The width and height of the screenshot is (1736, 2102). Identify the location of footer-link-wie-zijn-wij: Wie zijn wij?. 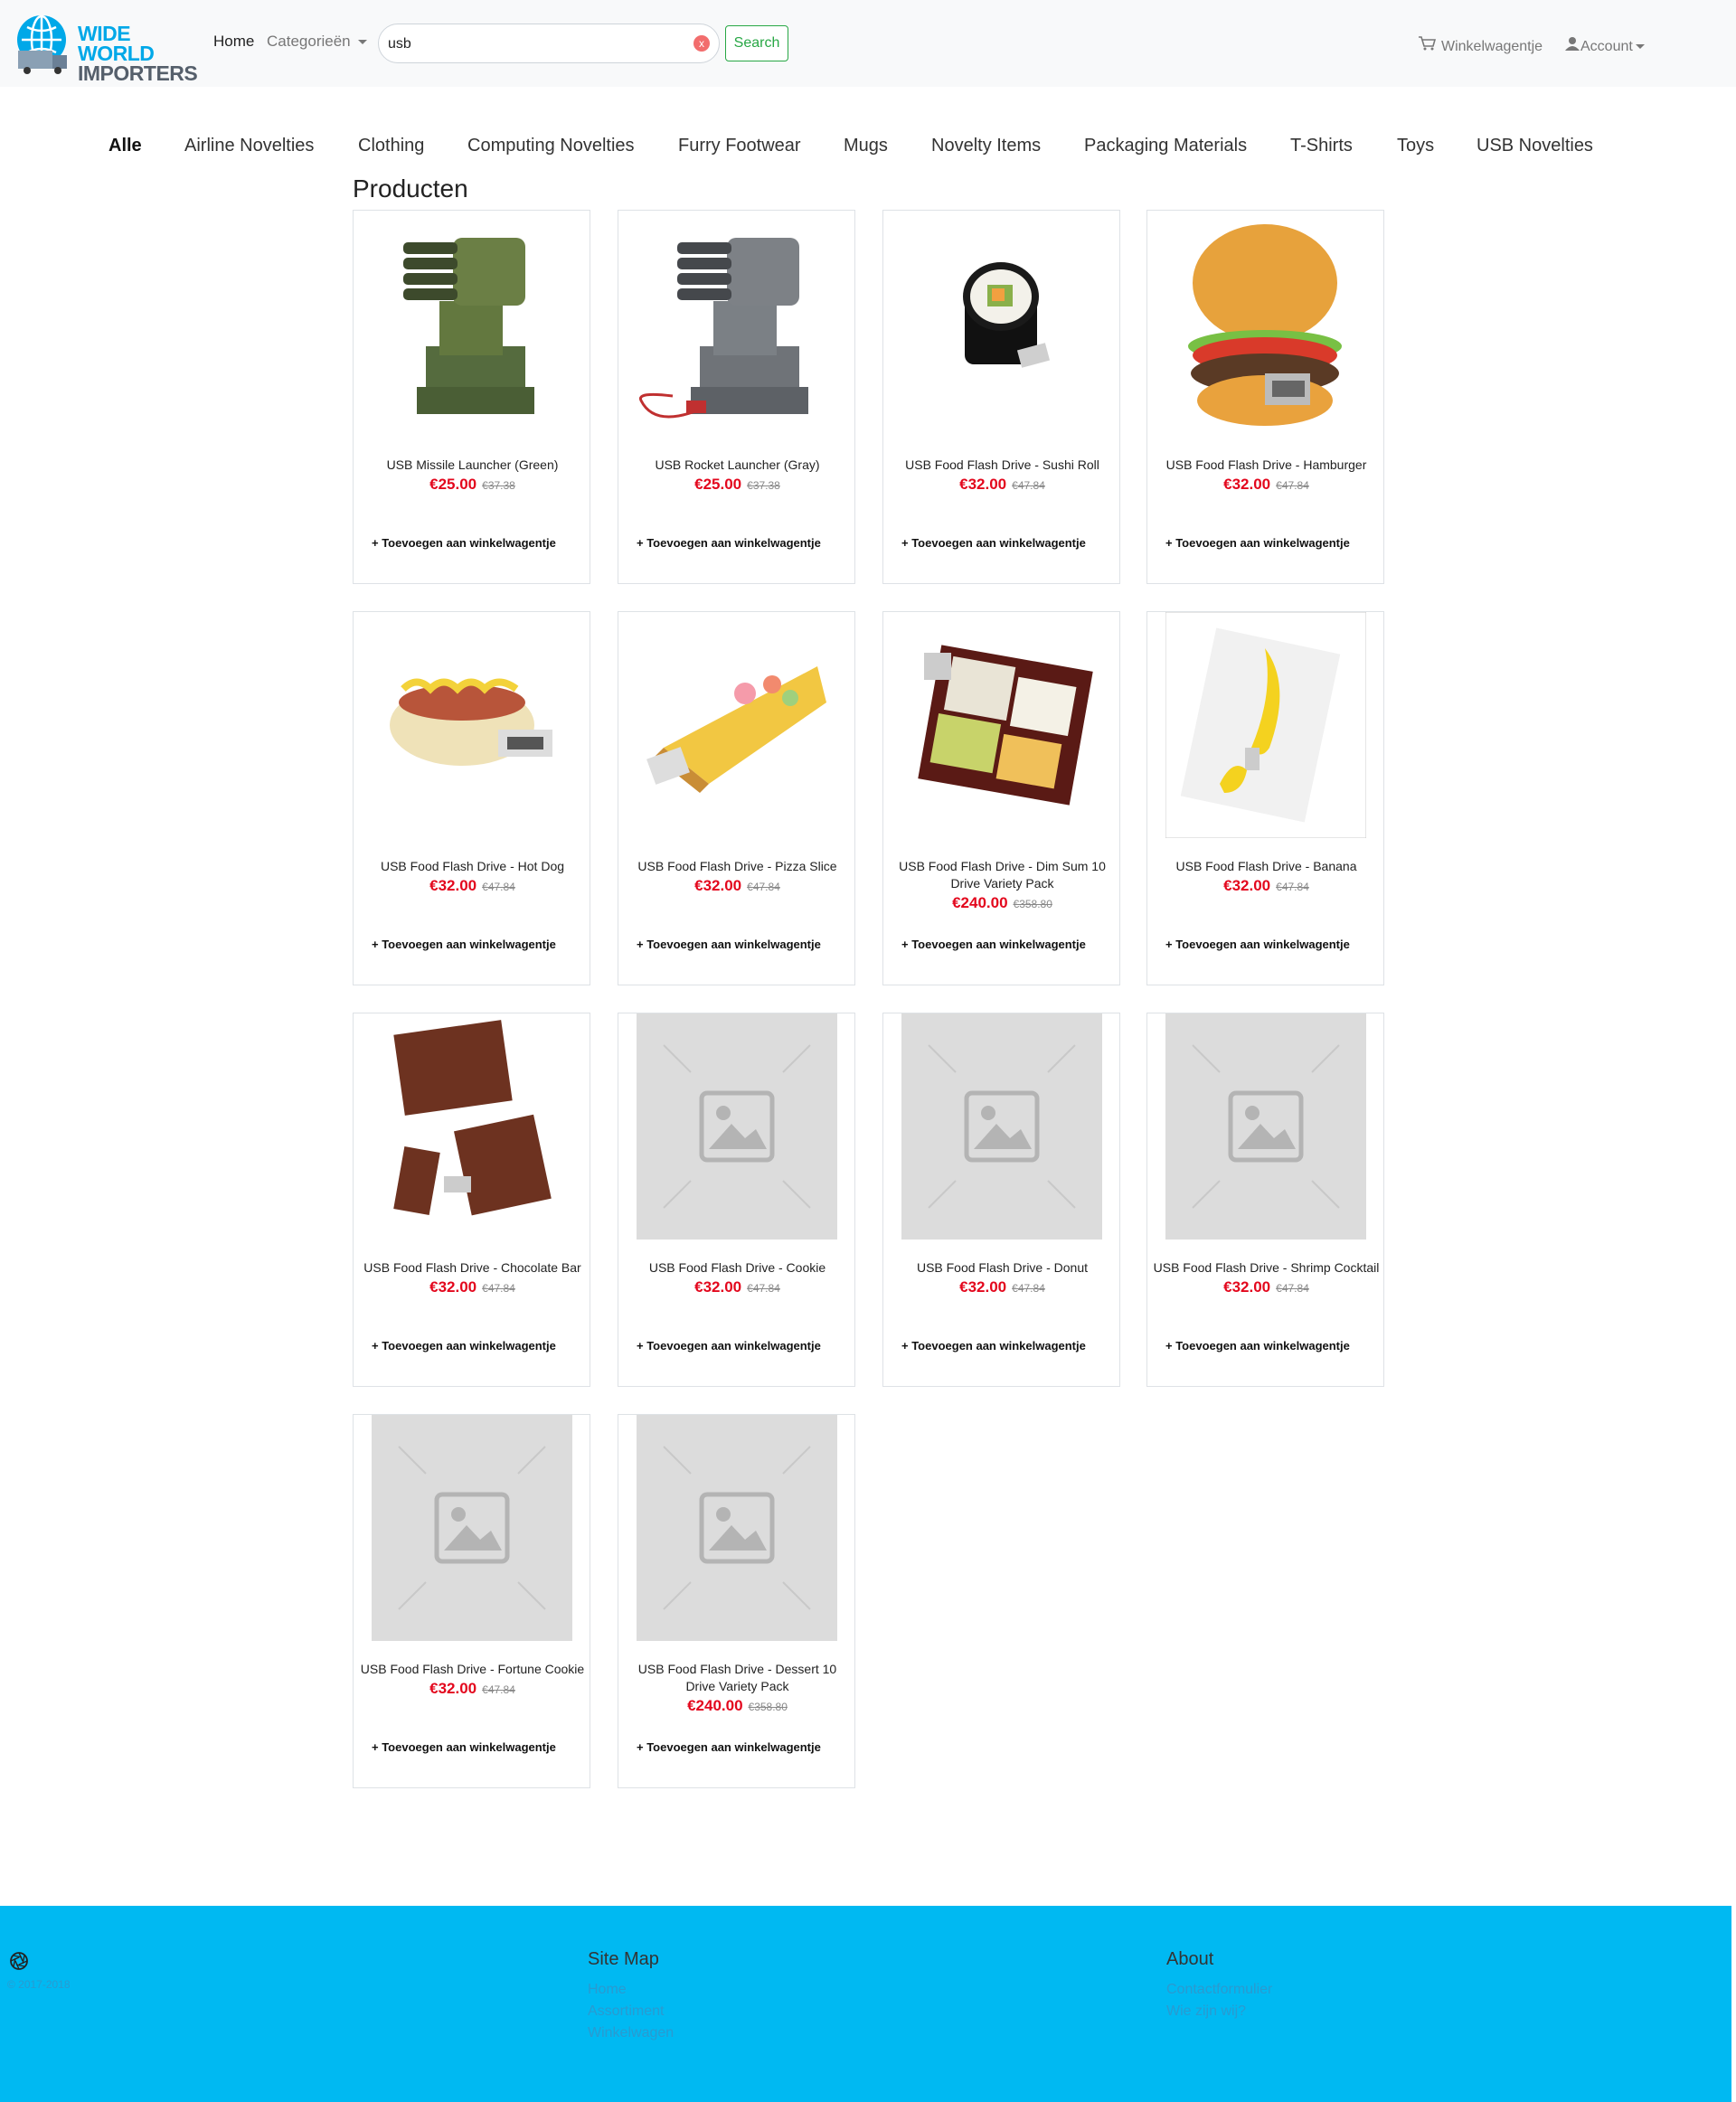
(1219, 2011).